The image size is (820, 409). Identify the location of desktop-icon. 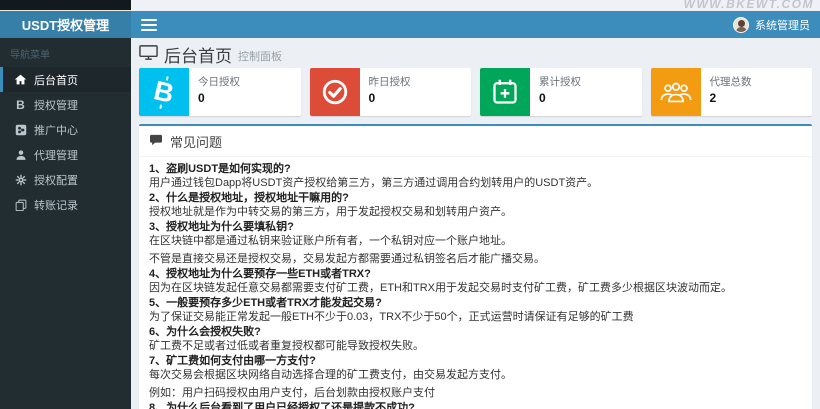
(148, 54).